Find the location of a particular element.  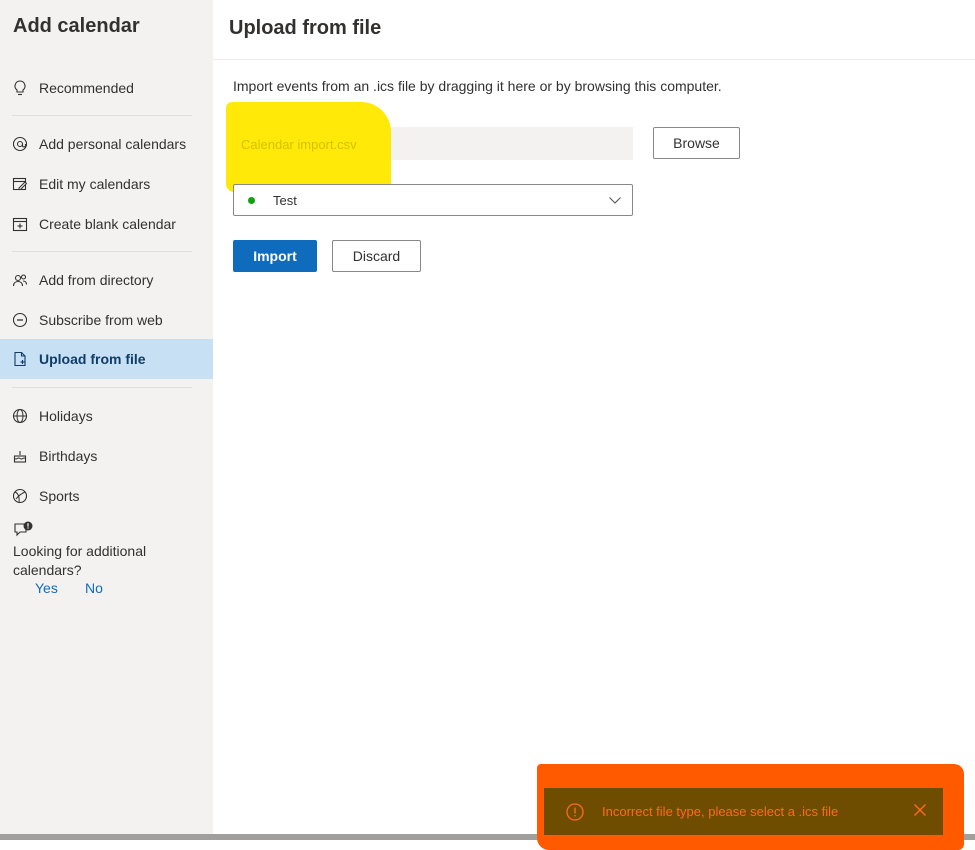

sidebar-title: Add calendar is located at coordinates (76, 26).